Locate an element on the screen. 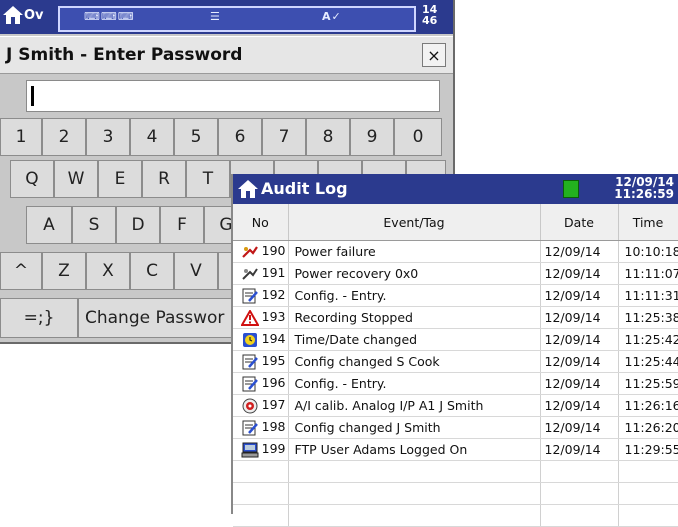  column-header-date: Date is located at coordinates (579, 222).